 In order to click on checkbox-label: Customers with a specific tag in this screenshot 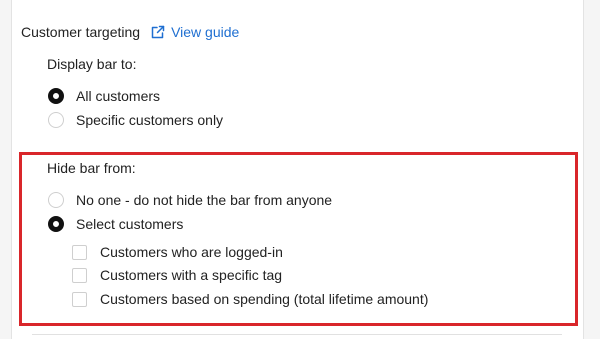, I will do `click(191, 275)`.